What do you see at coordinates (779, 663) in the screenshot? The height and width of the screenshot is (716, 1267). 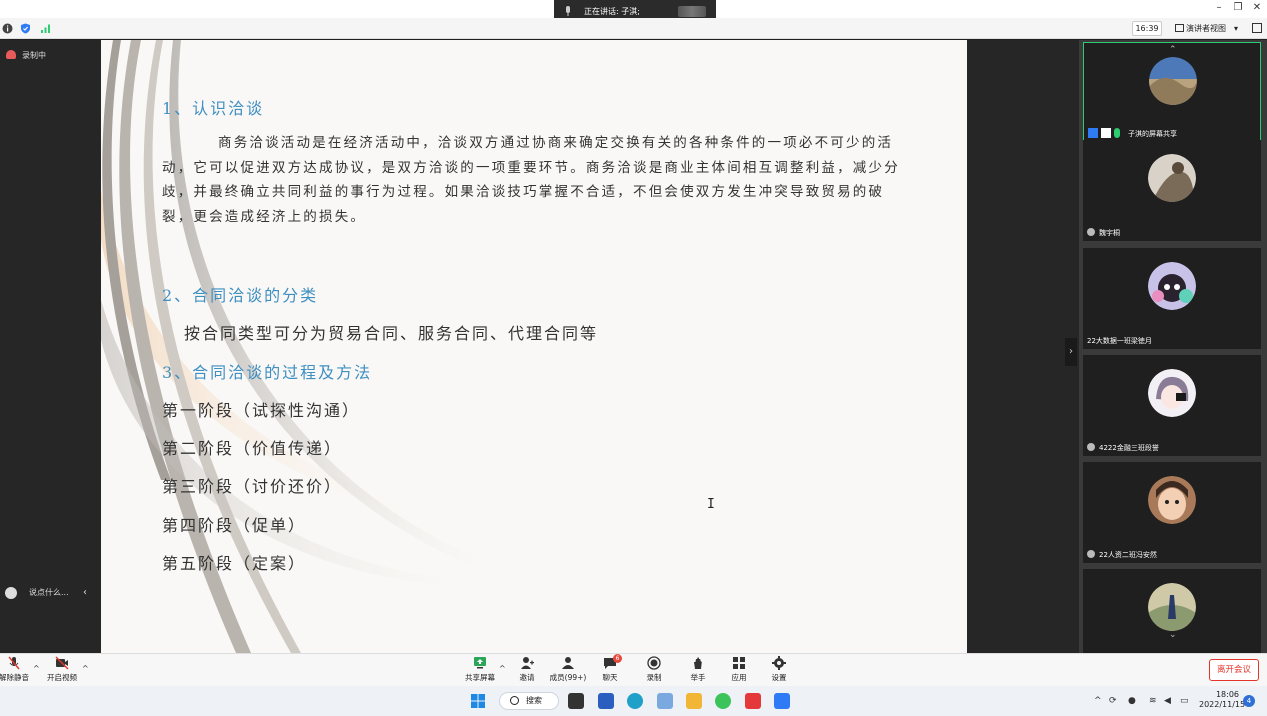 I see `gear-icon` at bounding box center [779, 663].